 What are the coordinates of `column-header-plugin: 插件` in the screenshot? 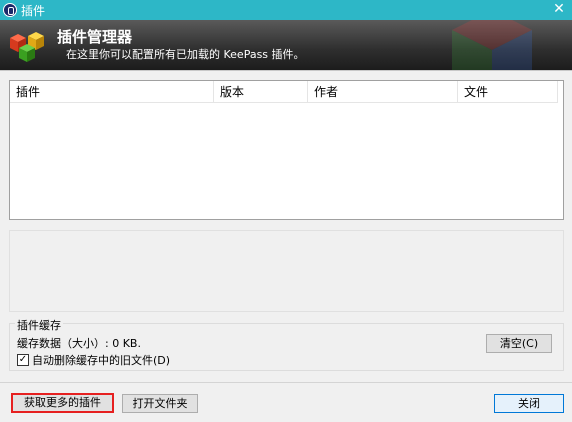 It's located at (112, 92).